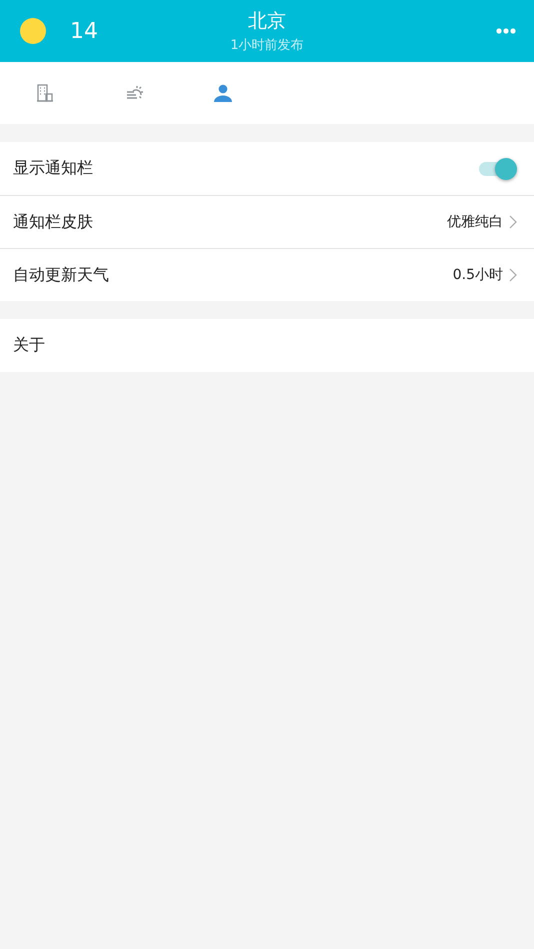 This screenshot has width=534, height=949. What do you see at coordinates (29, 345) in the screenshot?
I see `row-label: 关于` at bounding box center [29, 345].